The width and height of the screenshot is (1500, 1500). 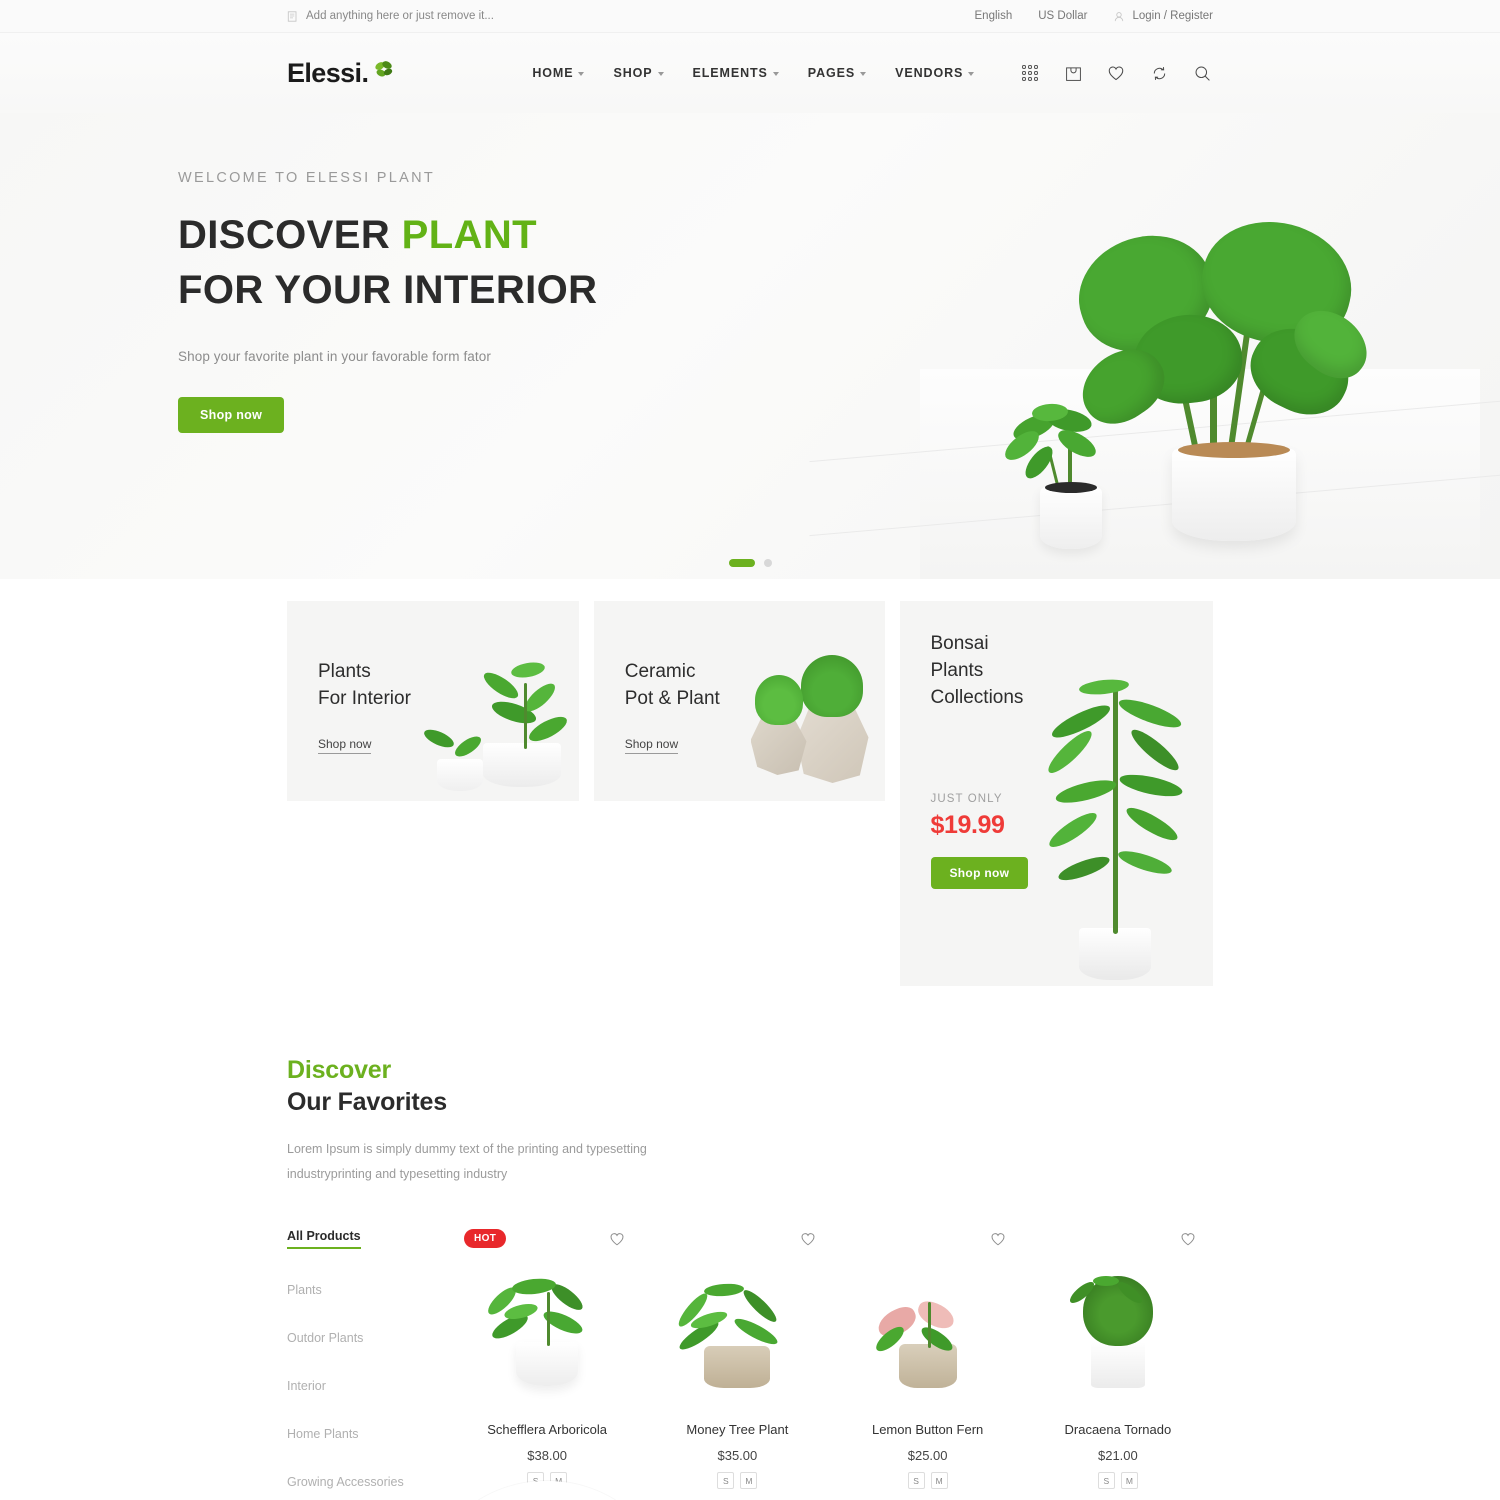 What do you see at coordinates (325, 1338) in the screenshot?
I see `category-outdor-plants: Outdor Plants` at bounding box center [325, 1338].